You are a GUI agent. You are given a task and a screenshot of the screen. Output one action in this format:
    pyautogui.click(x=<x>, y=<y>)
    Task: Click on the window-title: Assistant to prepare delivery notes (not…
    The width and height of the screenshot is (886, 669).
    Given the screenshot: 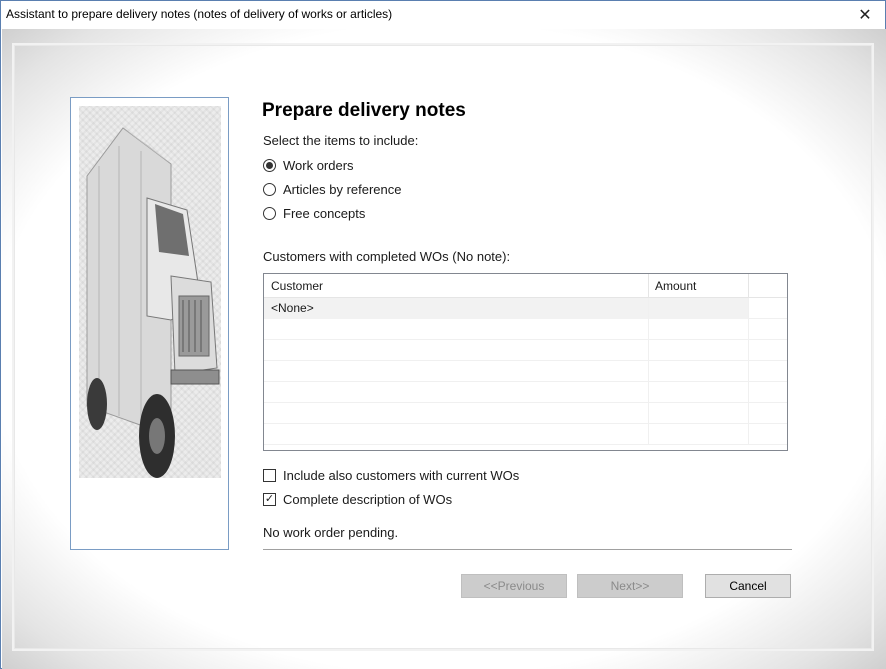 What is the action you would take?
    pyautogui.click(x=199, y=14)
    